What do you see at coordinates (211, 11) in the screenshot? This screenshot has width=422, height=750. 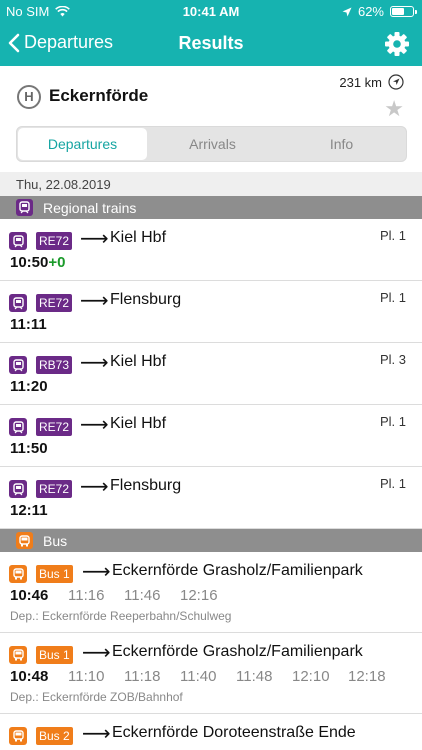 I see `status-bar: No SIM 10:41 AM 62%` at bounding box center [211, 11].